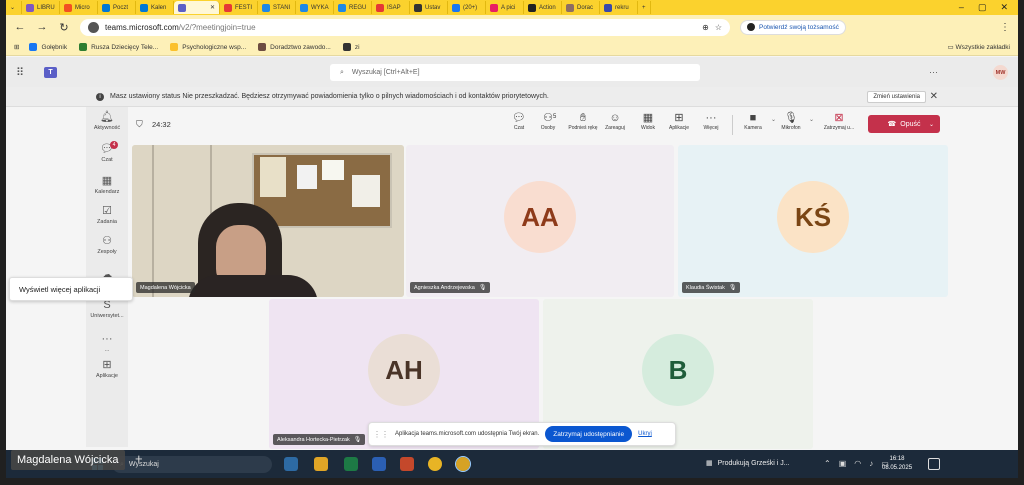  Describe the element at coordinates (107, 245) in the screenshot. I see `rail-item: ⚇ Zespoły` at that location.